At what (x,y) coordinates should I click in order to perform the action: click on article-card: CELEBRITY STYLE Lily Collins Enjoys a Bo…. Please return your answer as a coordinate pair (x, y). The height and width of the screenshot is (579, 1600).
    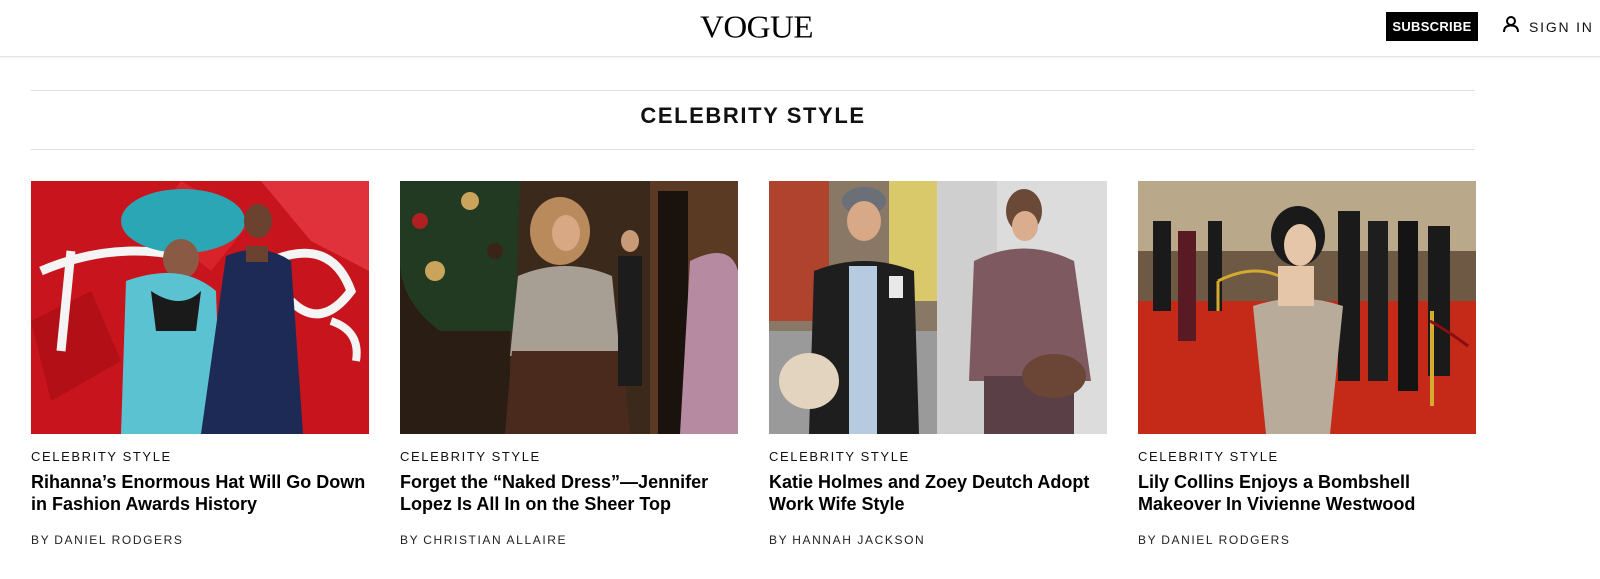
    Looking at the image, I should click on (1307, 371).